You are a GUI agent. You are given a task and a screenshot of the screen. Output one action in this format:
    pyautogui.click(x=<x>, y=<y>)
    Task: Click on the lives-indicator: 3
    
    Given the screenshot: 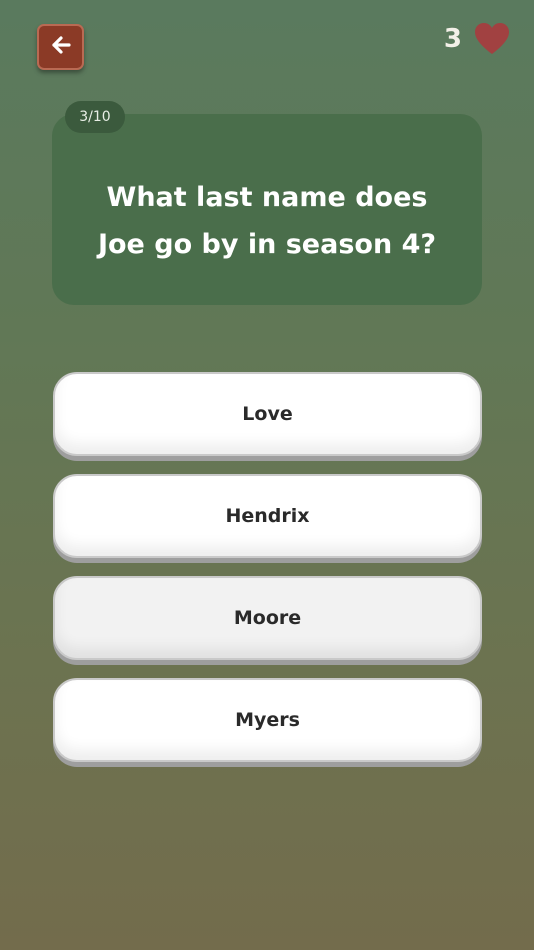 What is the action you would take?
    pyautogui.click(x=477, y=39)
    